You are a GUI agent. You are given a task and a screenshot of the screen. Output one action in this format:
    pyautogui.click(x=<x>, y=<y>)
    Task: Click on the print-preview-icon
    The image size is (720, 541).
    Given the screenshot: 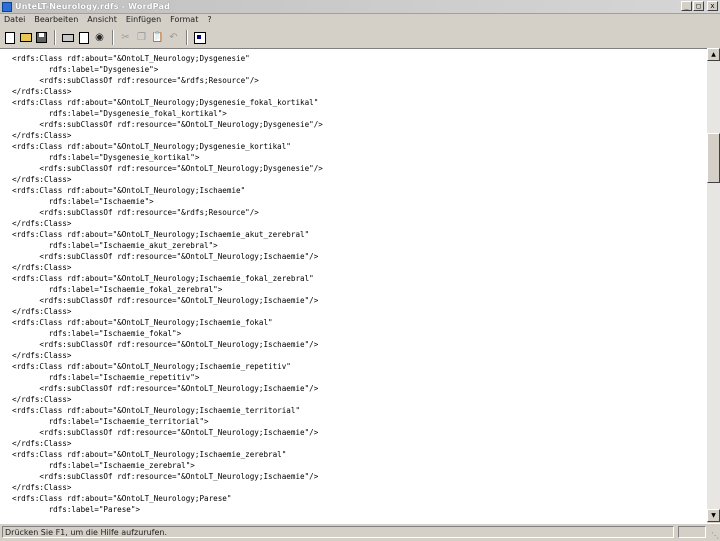 What is the action you would take?
    pyautogui.click(x=83, y=37)
    